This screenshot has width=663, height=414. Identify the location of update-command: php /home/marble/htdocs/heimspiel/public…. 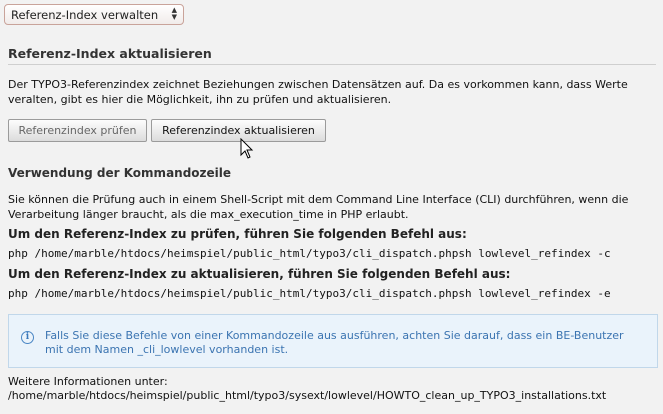
(309, 293).